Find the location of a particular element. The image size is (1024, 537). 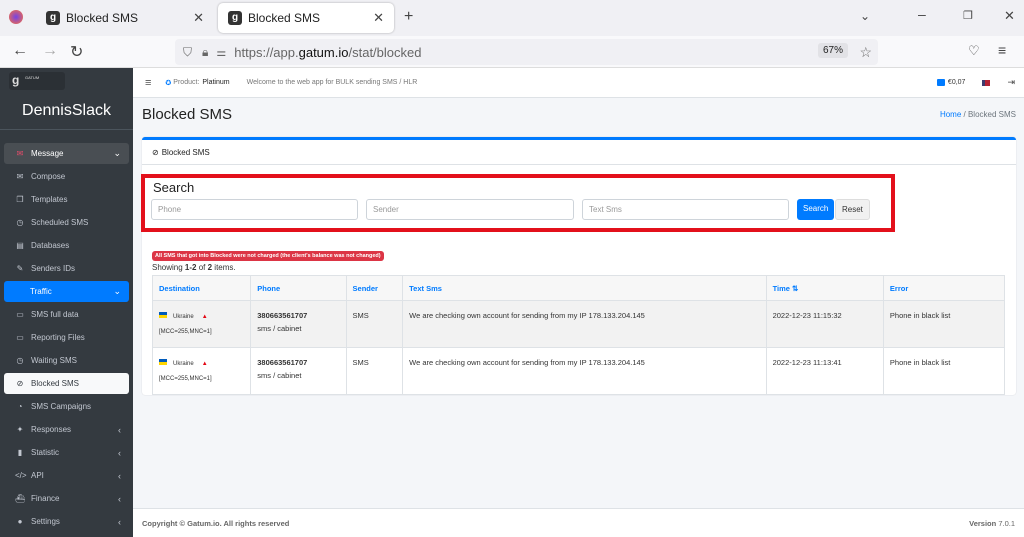

close-window-icon: ✕ is located at coordinates (1009, 16).